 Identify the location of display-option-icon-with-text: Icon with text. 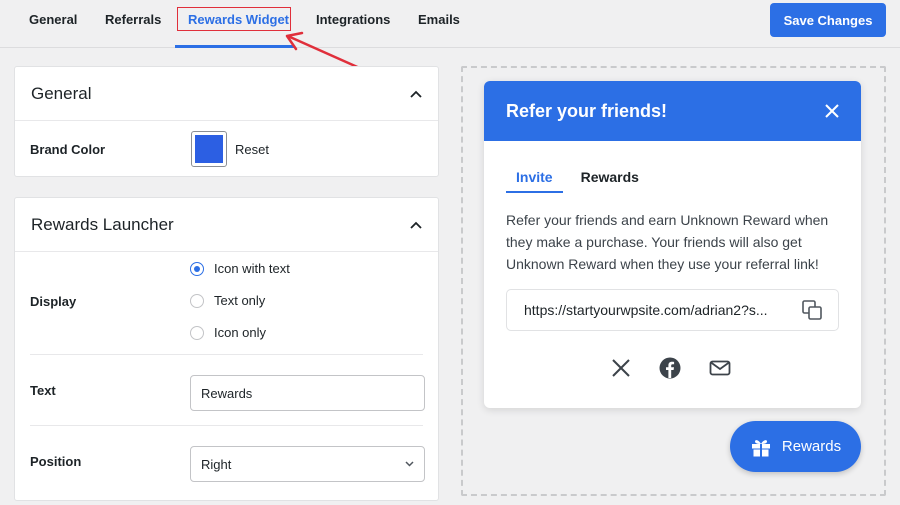
(240, 268).